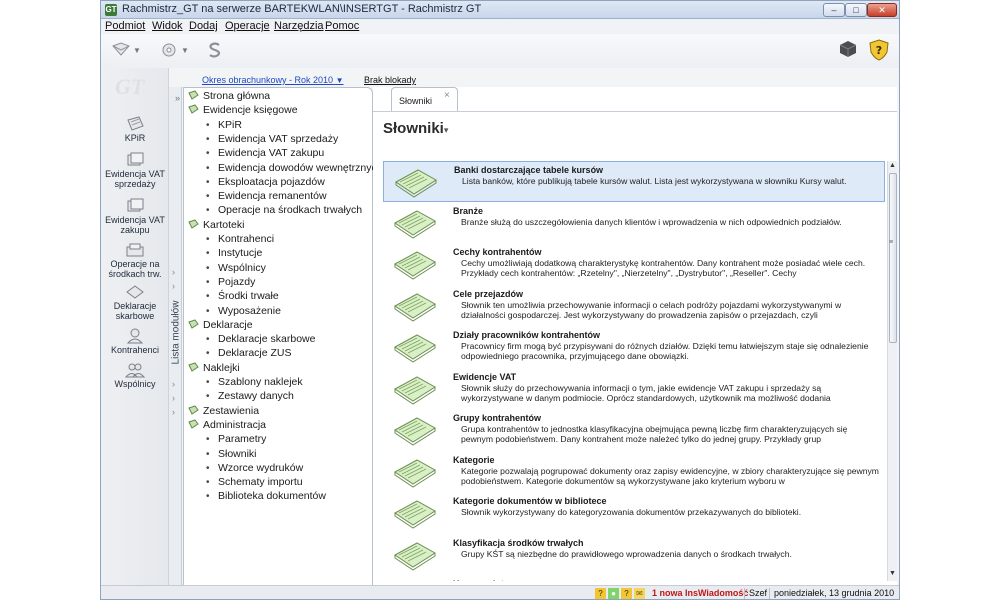 The width and height of the screenshot is (1000, 600). I want to click on toolbar-mail-button: ▼, so click(126, 50).